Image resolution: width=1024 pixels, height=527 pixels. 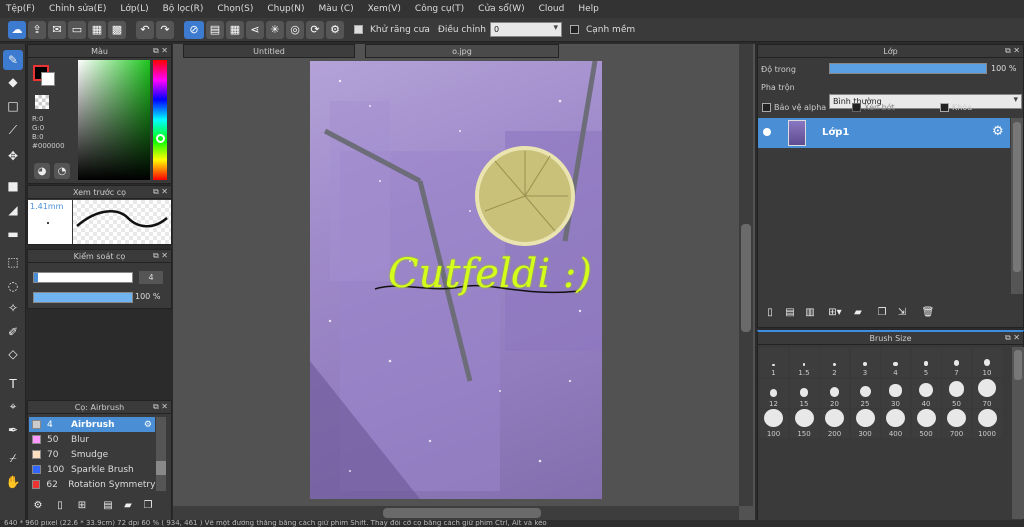 What do you see at coordinates (151, 277) in the screenshot?
I see `brush-size-value: 4` at bounding box center [151, 277].